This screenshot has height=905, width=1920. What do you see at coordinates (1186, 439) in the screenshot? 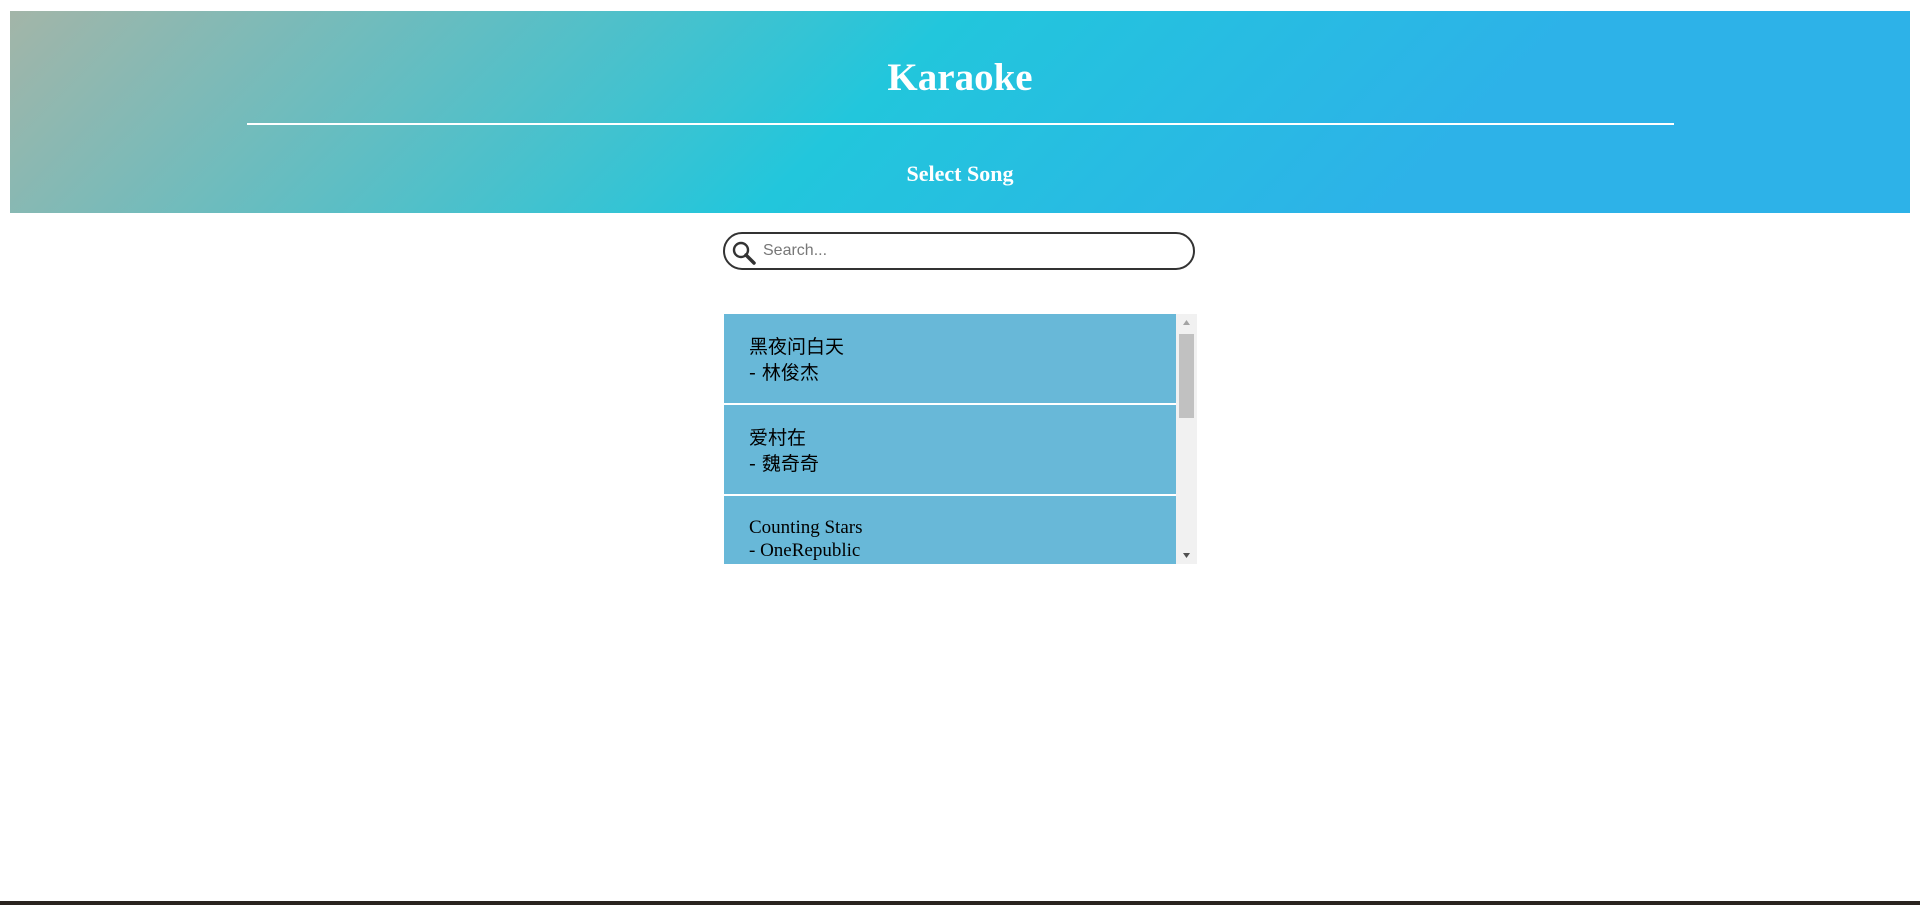
I see `list-scrollbar` at bounding box center [1186, 439].